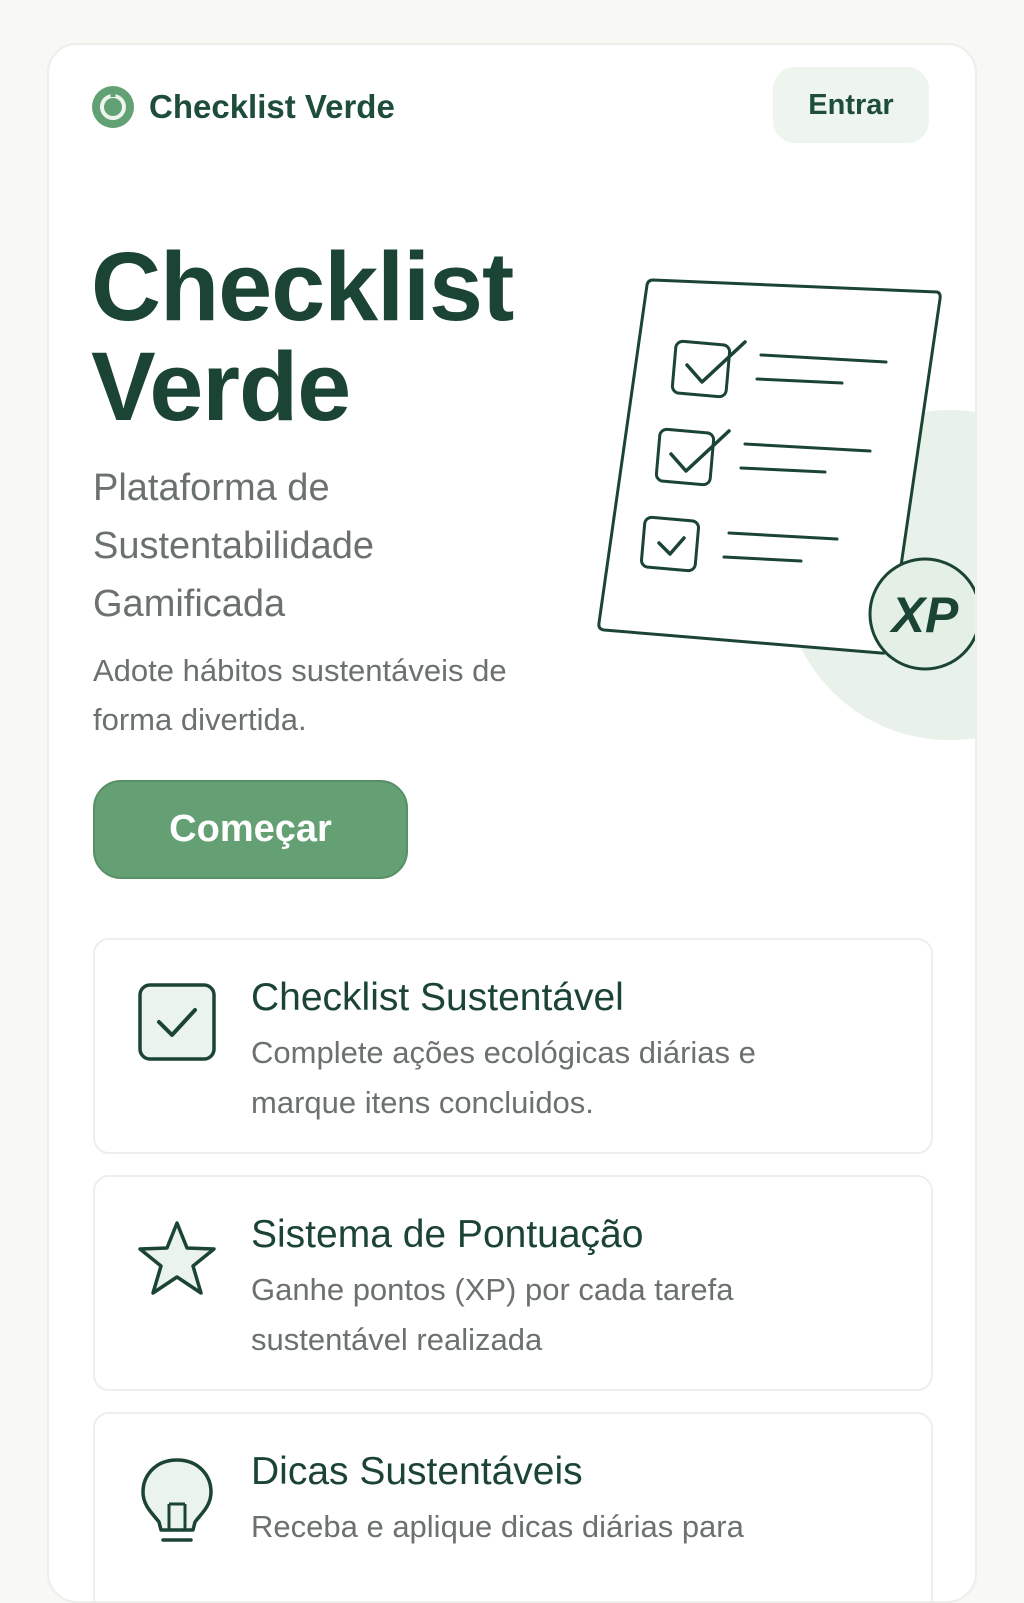 The image size is (1024, 1603). I want to click on feature-description: Receba e aplique dicas diárias para, so click(497, 1526).